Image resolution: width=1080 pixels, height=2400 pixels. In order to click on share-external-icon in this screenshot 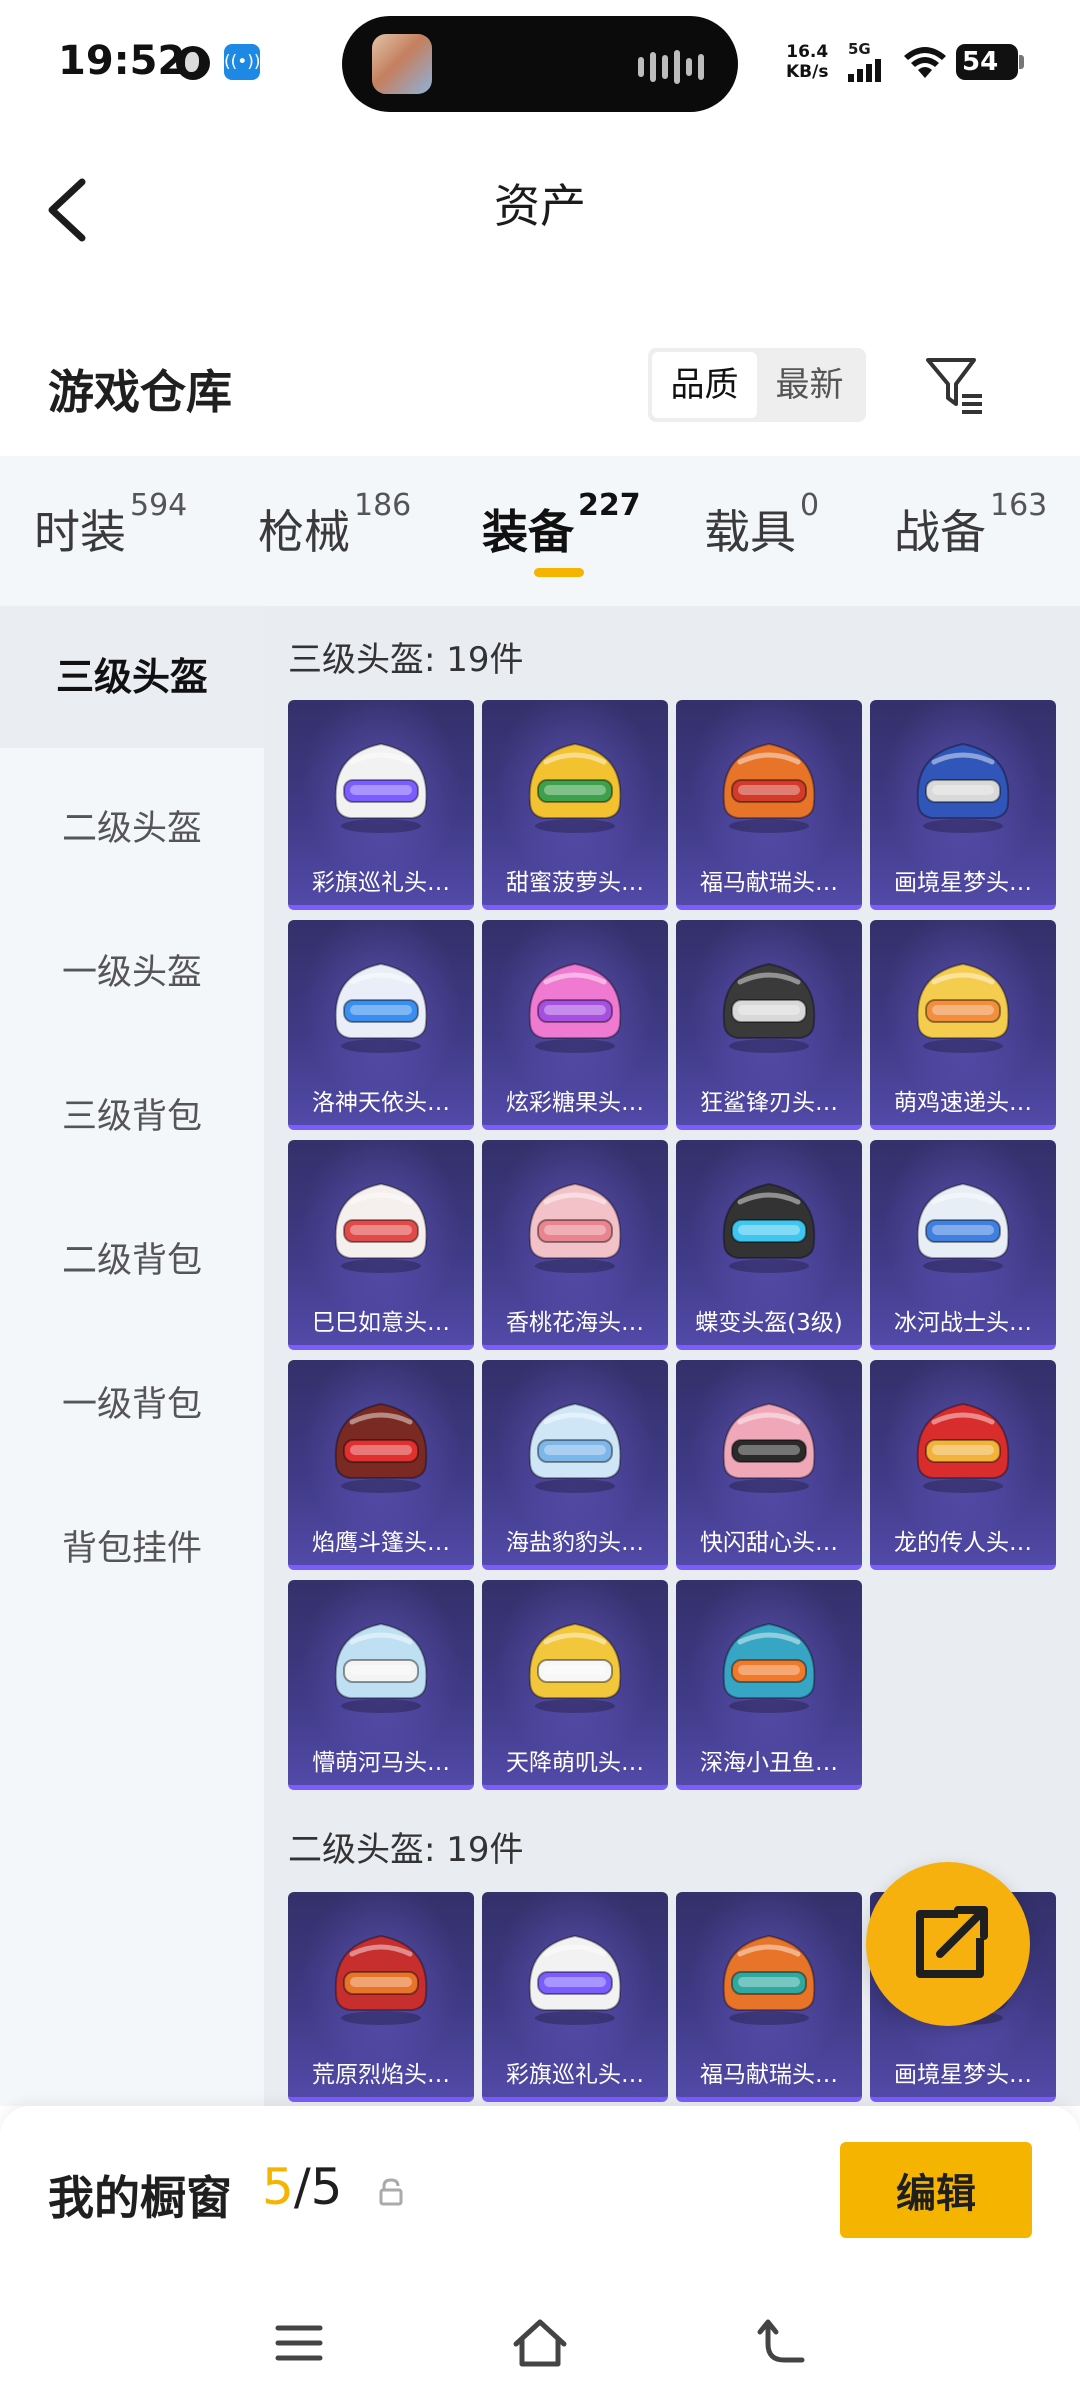, I will do `click(952, 1942)`.